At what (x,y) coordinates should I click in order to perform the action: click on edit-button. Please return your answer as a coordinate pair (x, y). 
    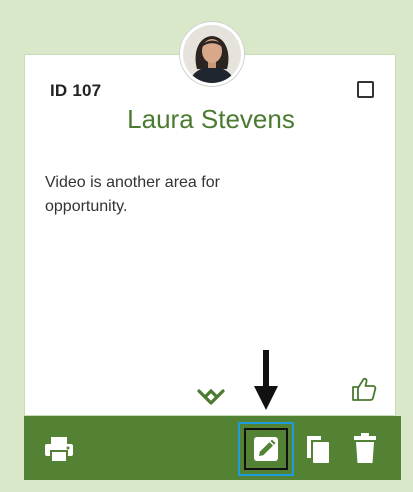
    Looking at the image, I should click on (266, 449).